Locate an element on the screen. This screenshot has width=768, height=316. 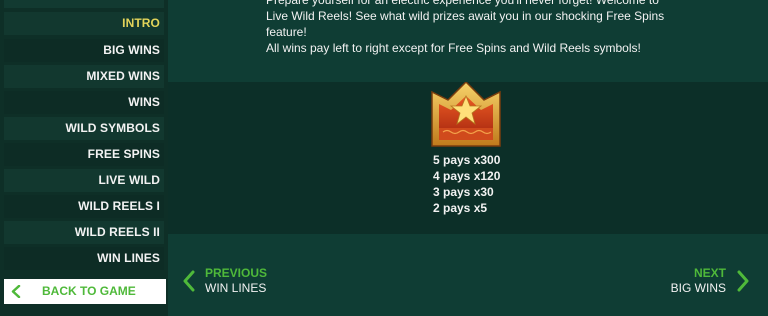
sidebar-item-intro: INTRO is located at coordinates (84, 23).